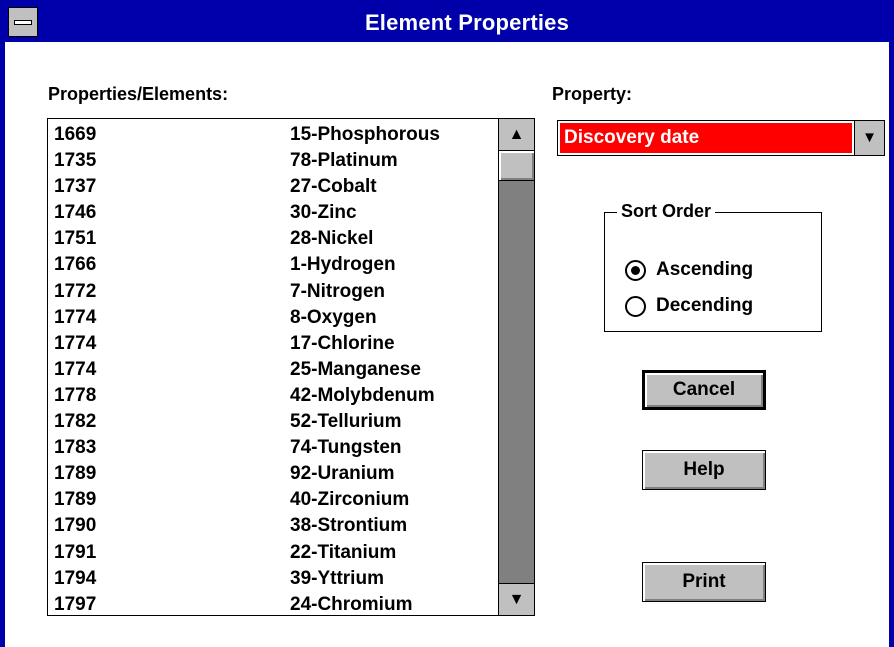  Describe the element at coordinates (516, 367) in the screenshot. I see `vertical-scrollbar: ▲ ▼` at that location.